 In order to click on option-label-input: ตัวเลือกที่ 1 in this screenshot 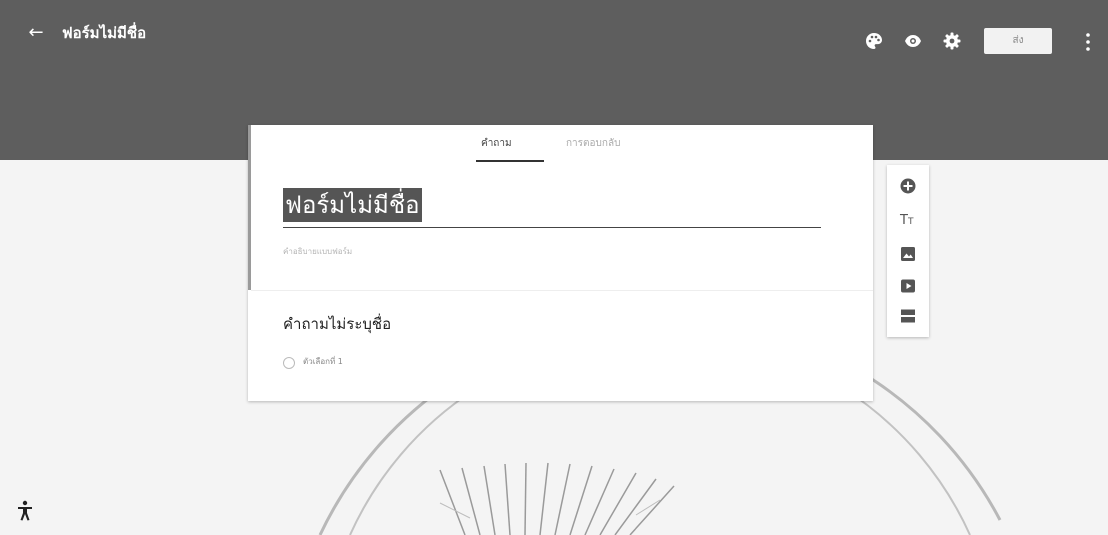, I will do `click(323, 362)`.